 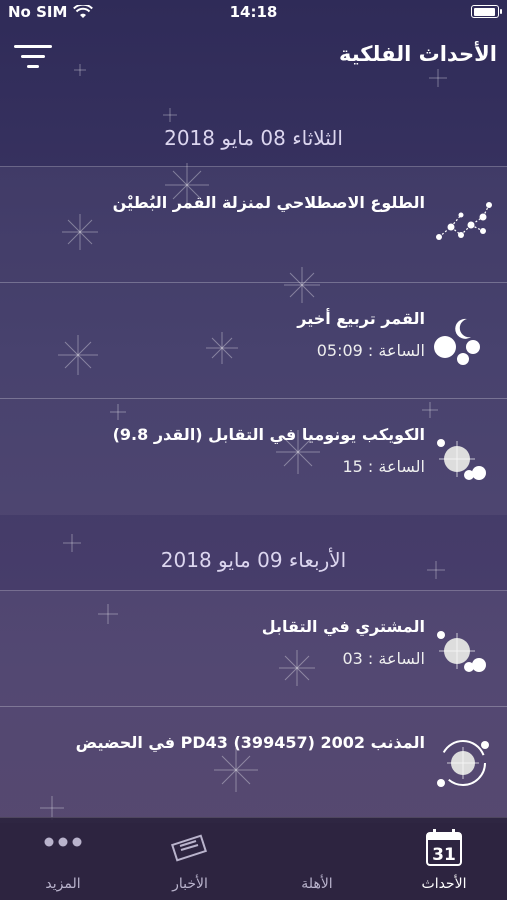 I want to click on tab-label: الأهلة, so click(x=317, y=884).